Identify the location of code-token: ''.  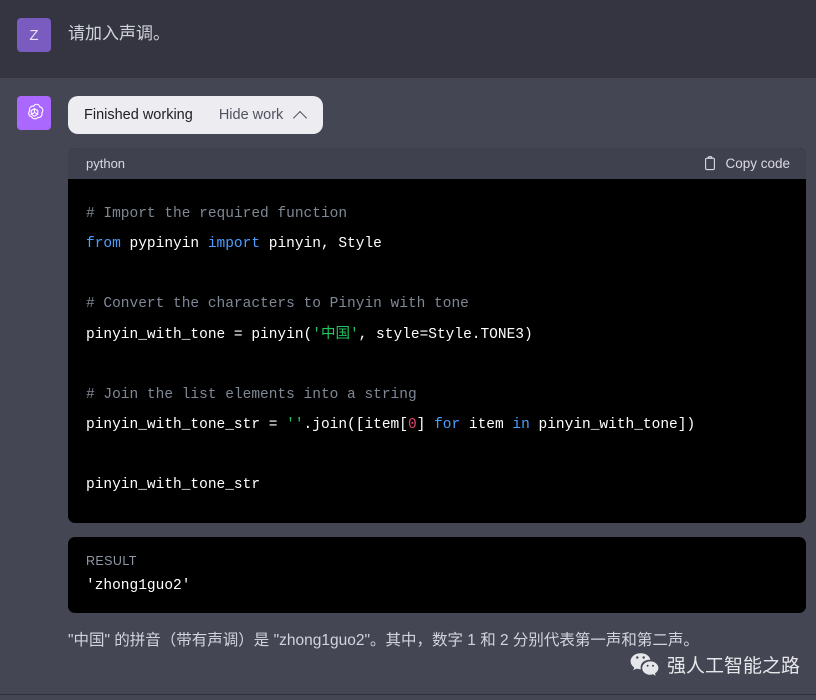
(295, 425).